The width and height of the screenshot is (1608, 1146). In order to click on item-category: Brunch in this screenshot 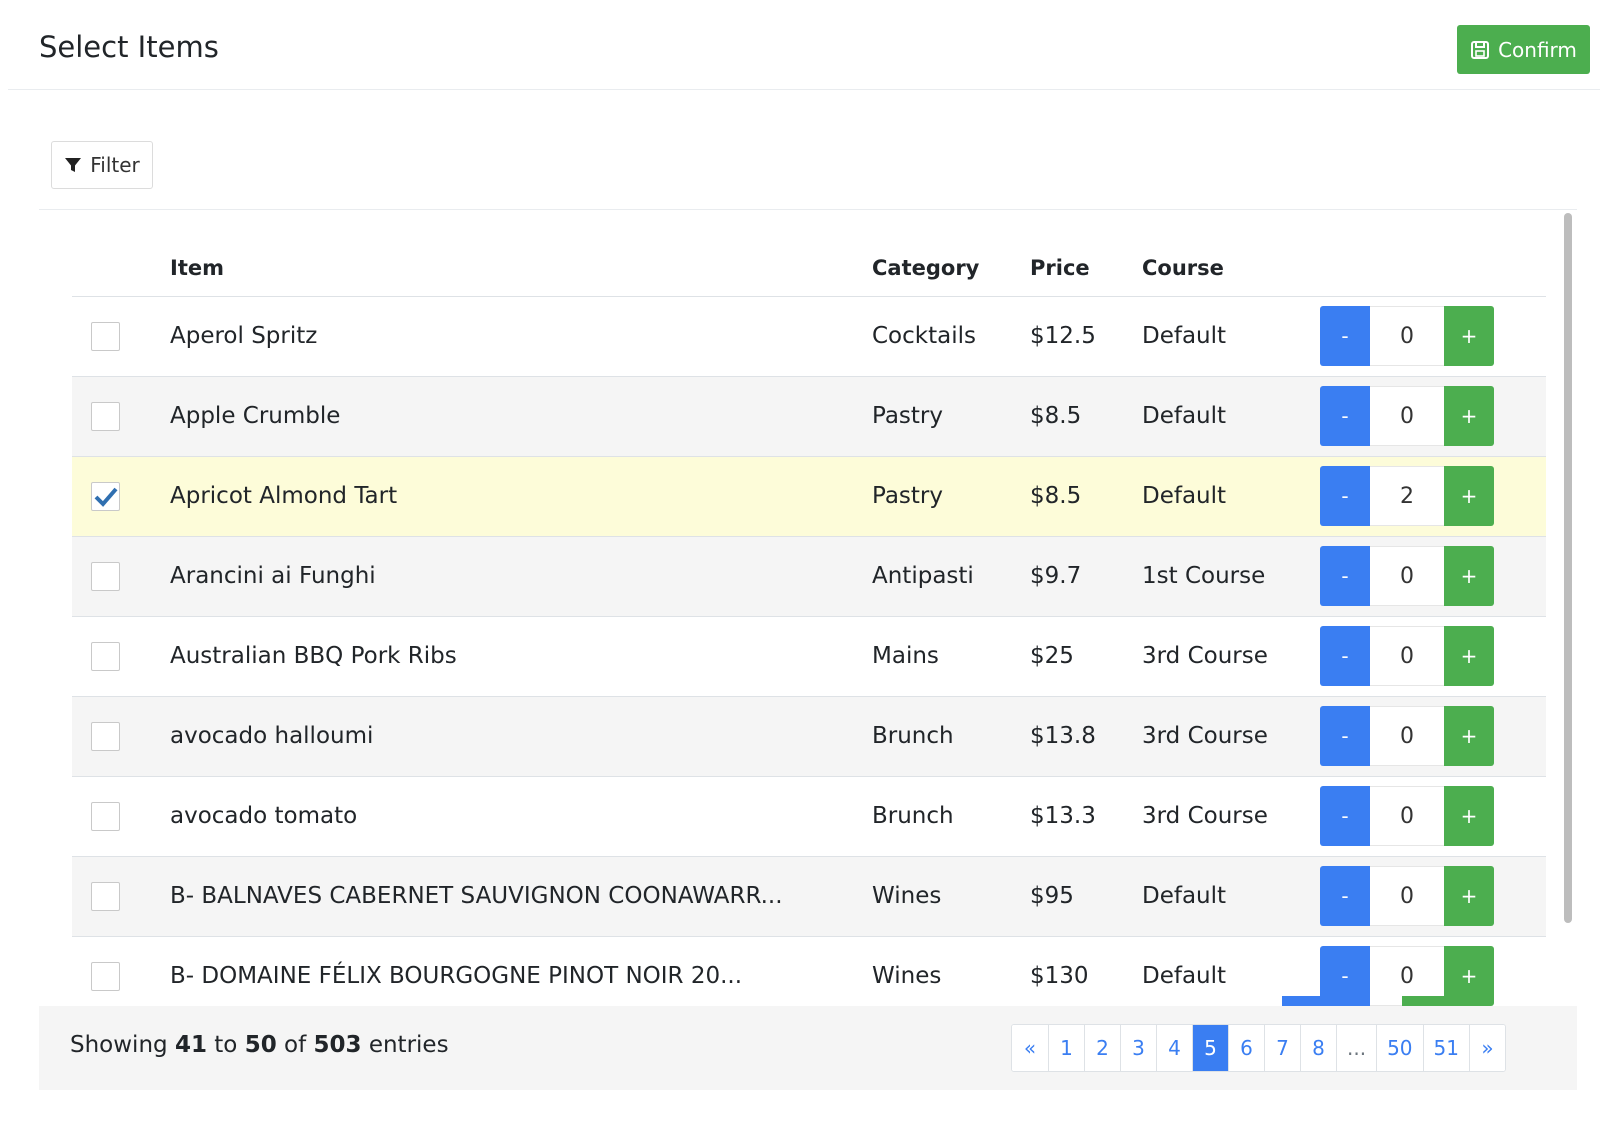, I will do `click(951, 816)`.